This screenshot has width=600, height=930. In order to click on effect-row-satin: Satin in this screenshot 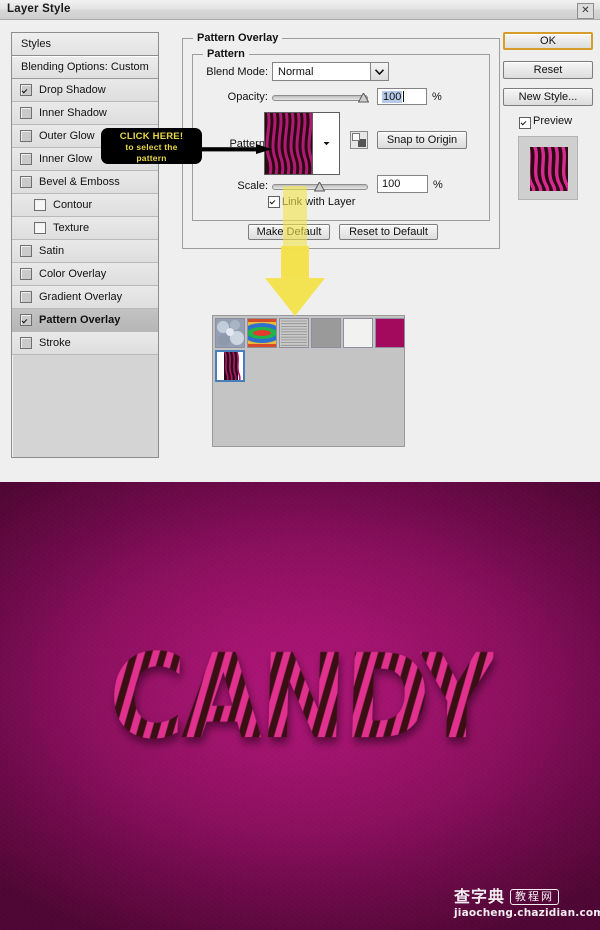, I will do `click(85, 251)`.